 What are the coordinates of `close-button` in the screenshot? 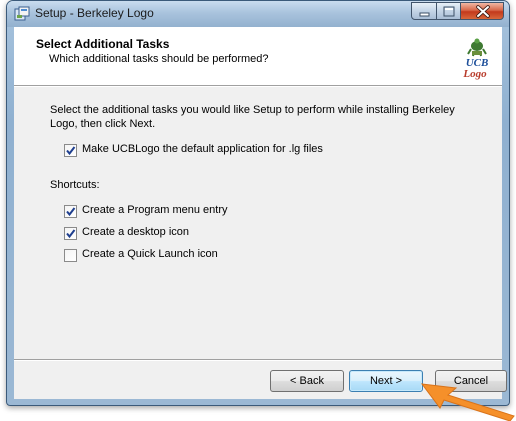 It's located at (482, 11).